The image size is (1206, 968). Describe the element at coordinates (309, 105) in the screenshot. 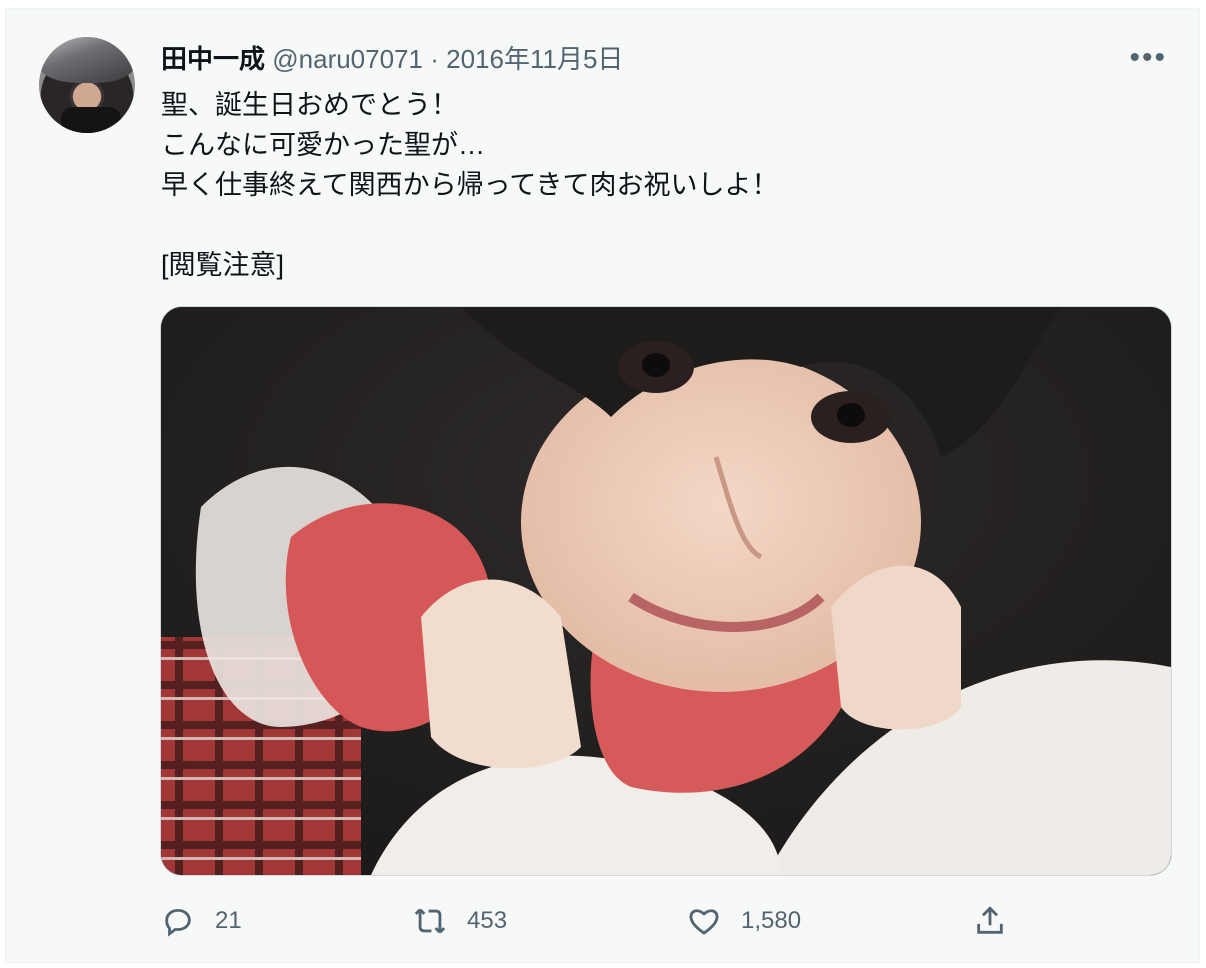

I see `tweet-text-line: 聖、誕生日おめでとう！` at that location.